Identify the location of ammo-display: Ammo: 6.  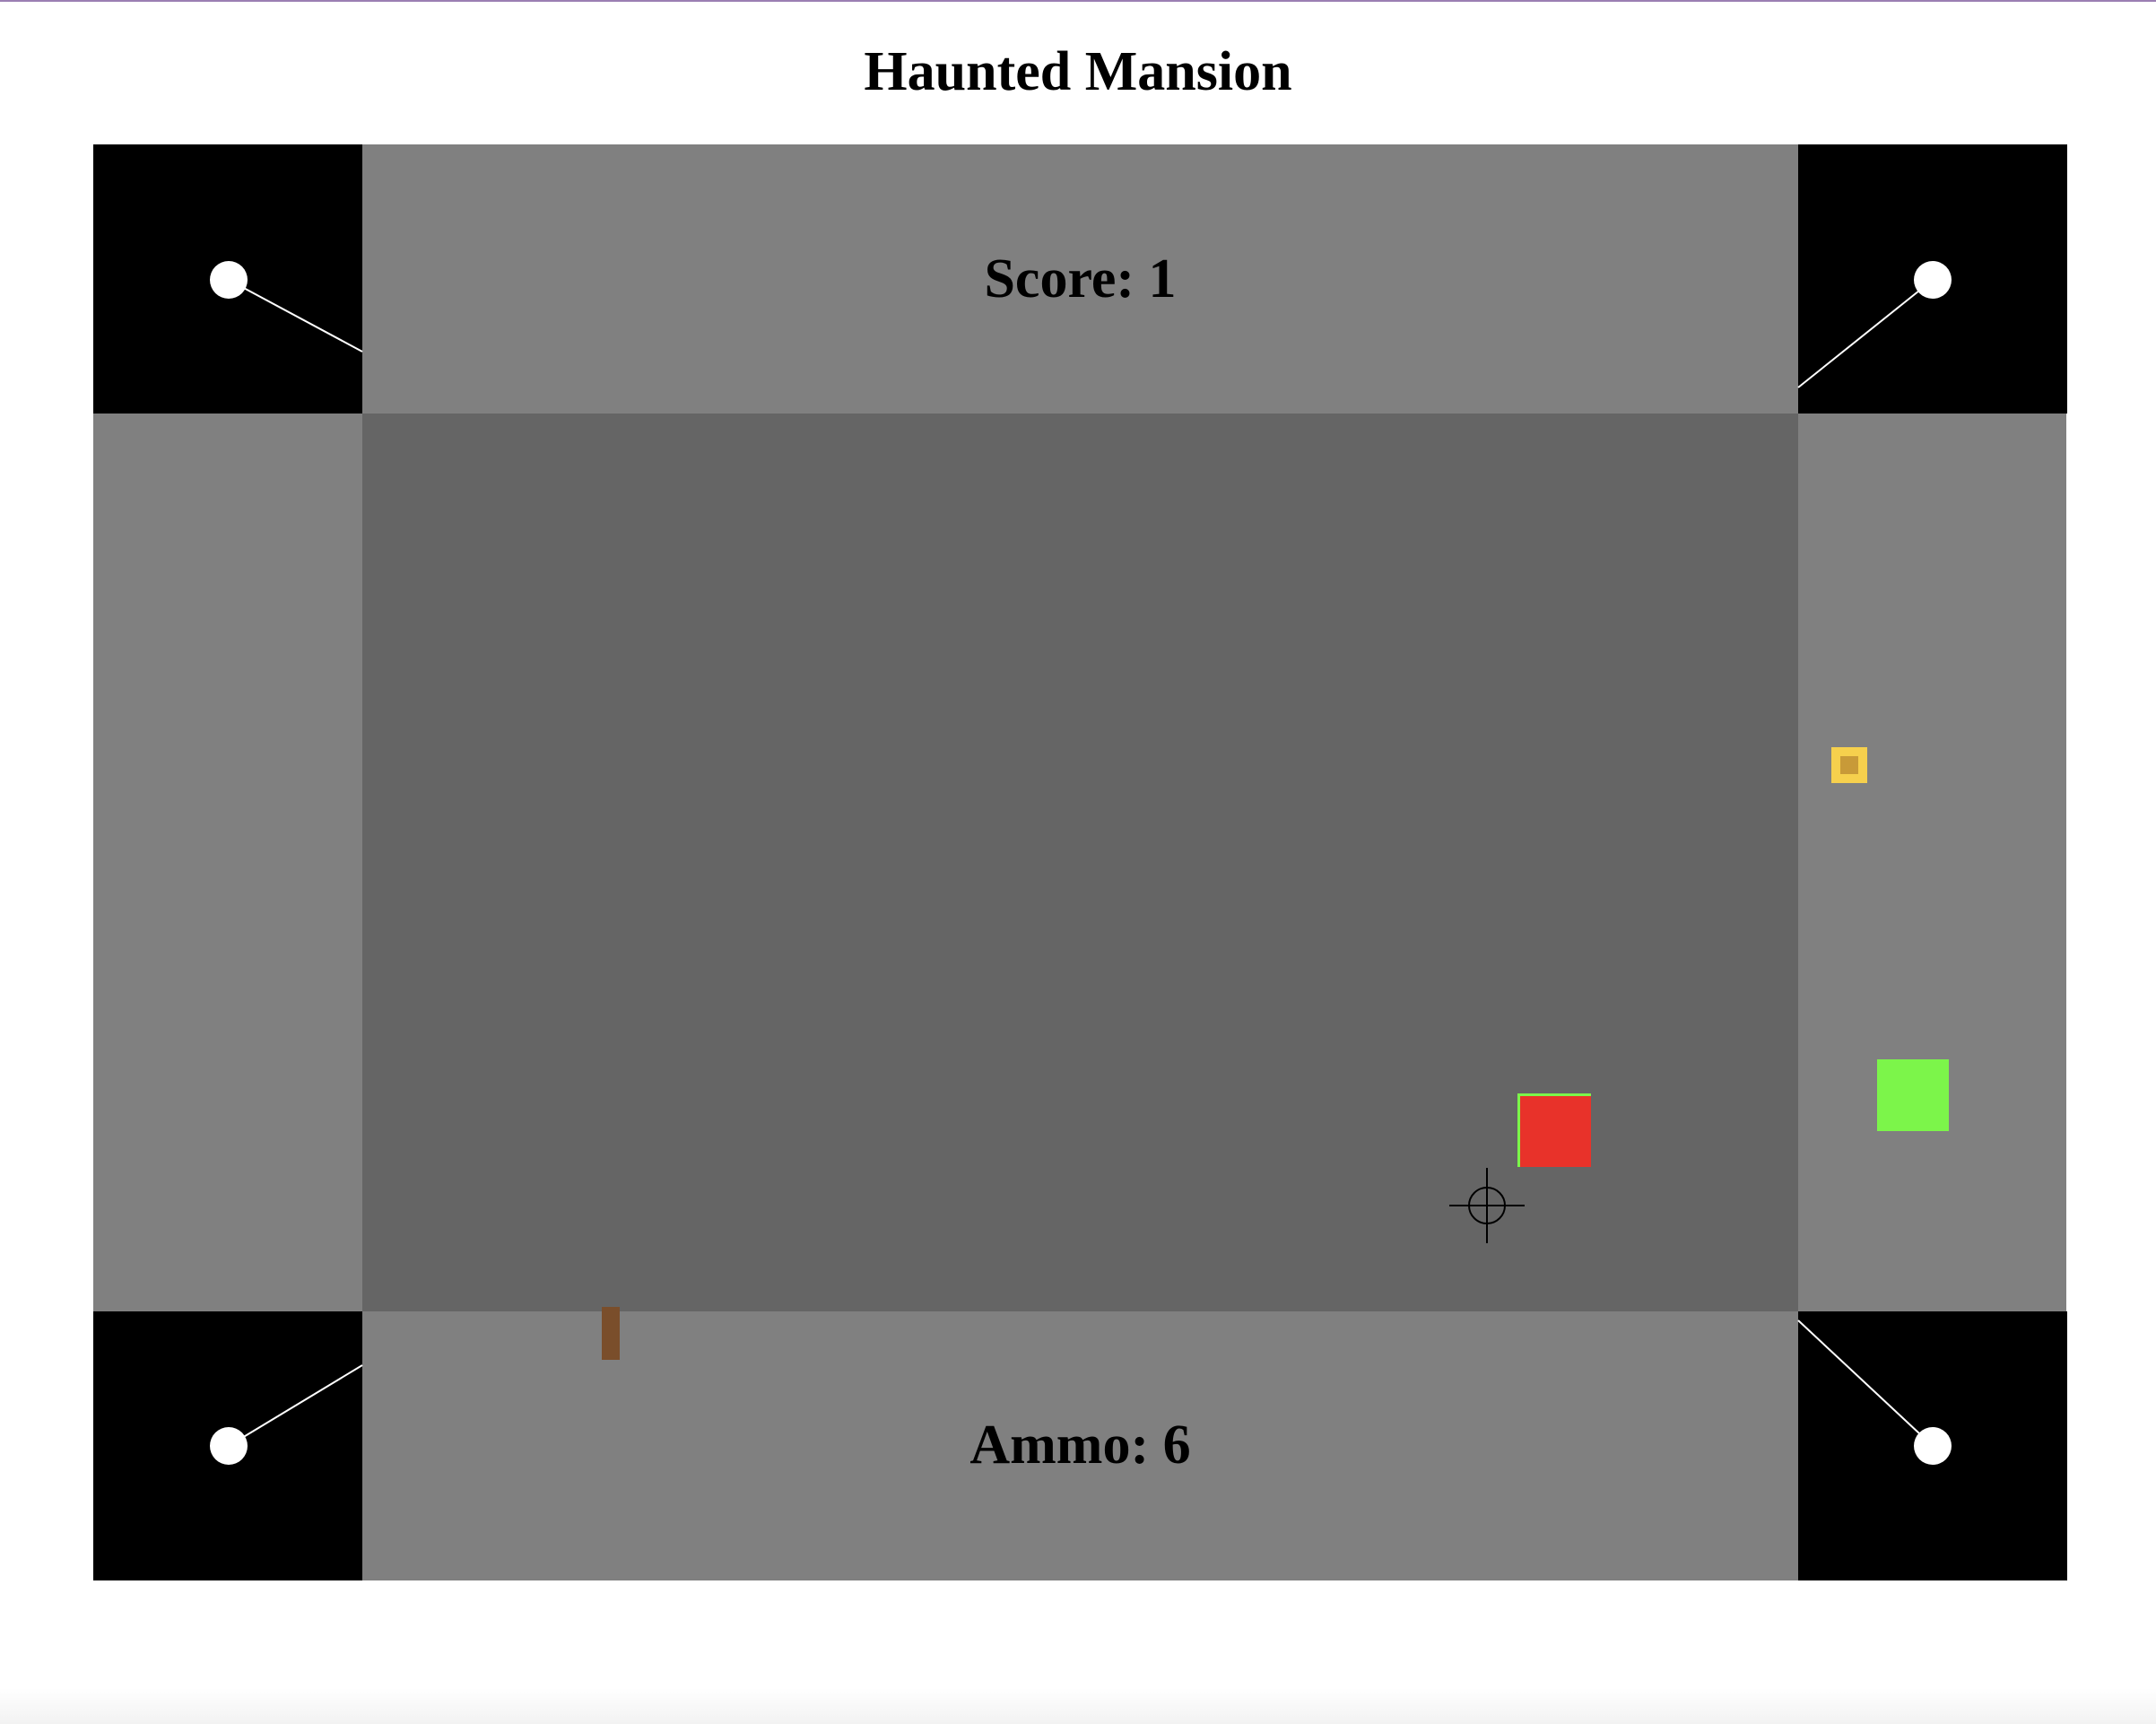
(1080, 1445).